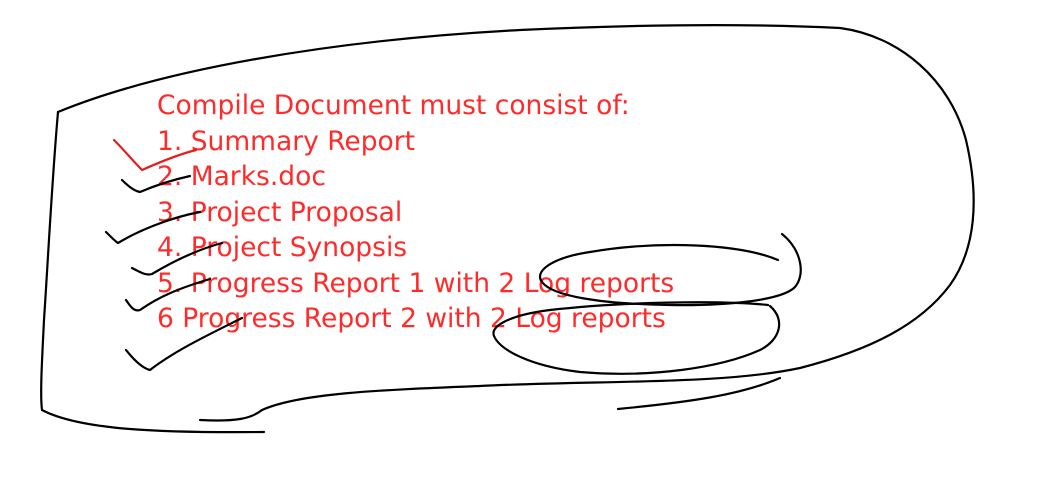 The height and width of the screenshot is (482, 1062). I want to click on circle-item-6-log-reports, so click(636, 338).